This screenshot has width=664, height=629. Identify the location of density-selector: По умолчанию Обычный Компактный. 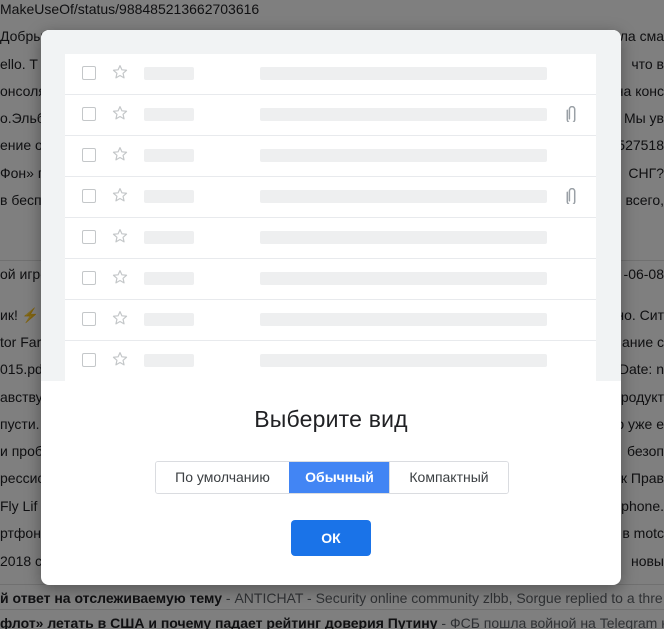
(332, 477).